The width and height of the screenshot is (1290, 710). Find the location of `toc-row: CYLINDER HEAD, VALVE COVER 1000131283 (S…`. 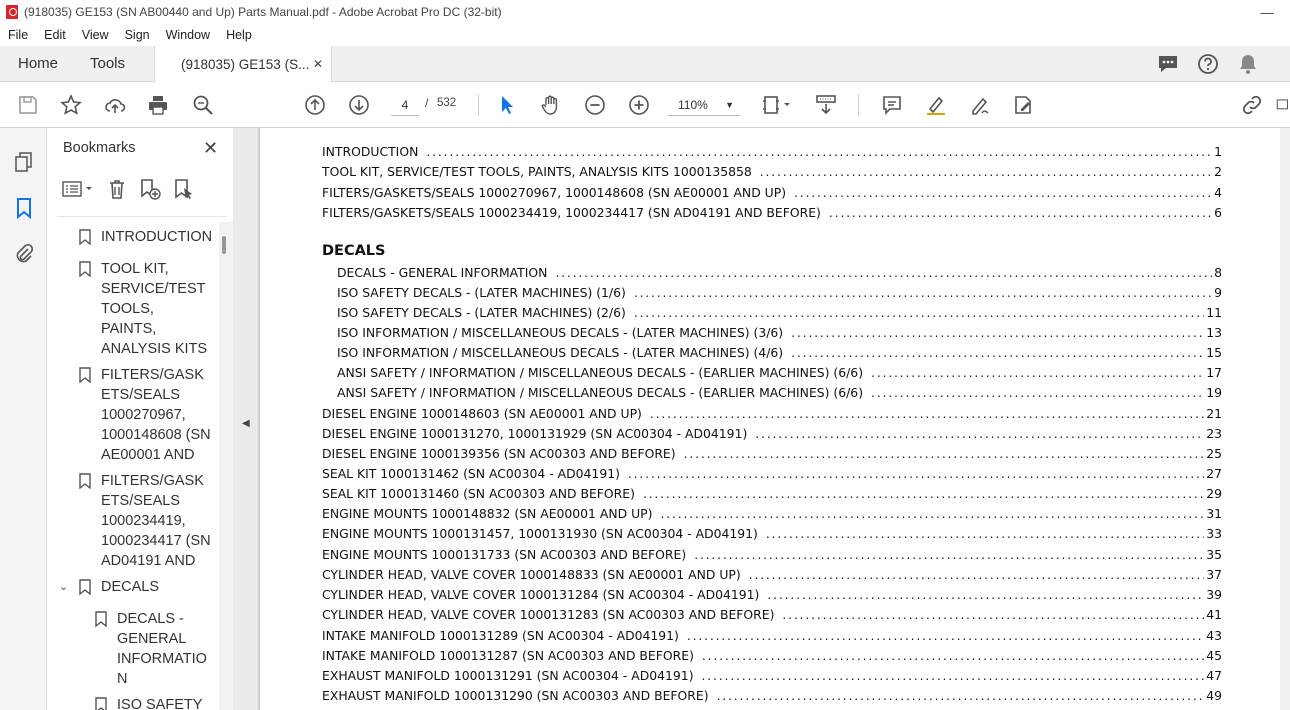

toc-row: CYLINDER HEAD, VALVE COVER 1000131283 (S… is located at coordinates (772, 617).